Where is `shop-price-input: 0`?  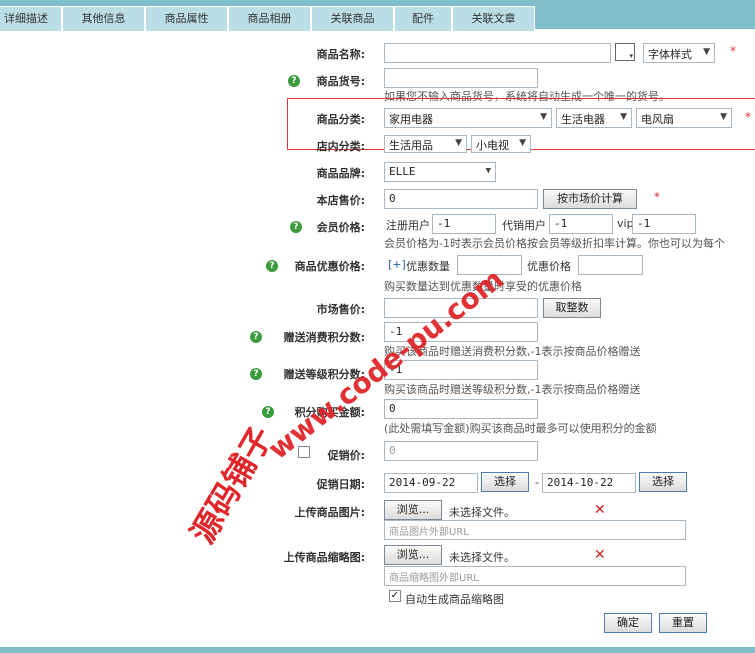
shop-price-input: 0 is located at coordinates (461, 199).